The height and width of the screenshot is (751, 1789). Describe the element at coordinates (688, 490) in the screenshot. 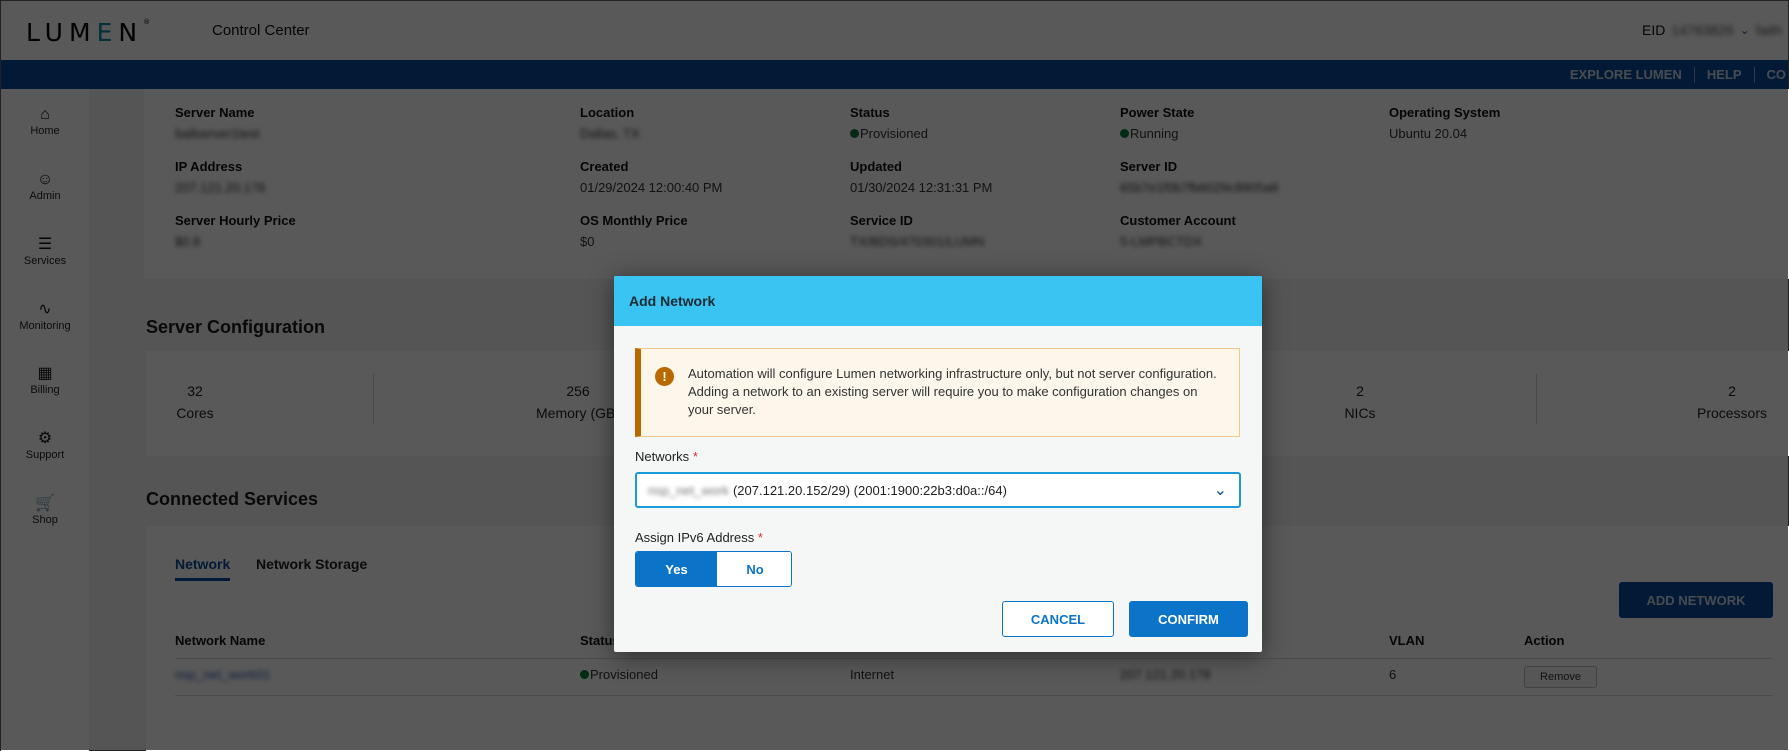

I see `selected-network-name: nsp_net_work` at that location.